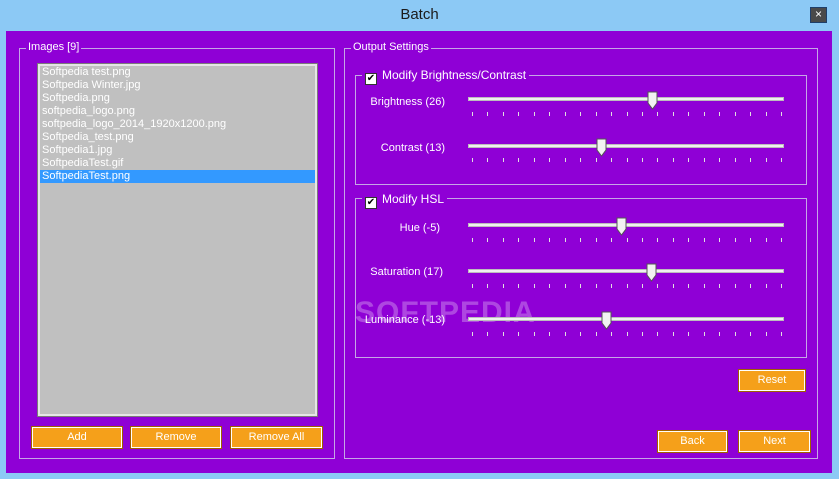 The height and width of the screenshot is (479, 839). I want to click on hue-slider-ticks, so click(627, 240).